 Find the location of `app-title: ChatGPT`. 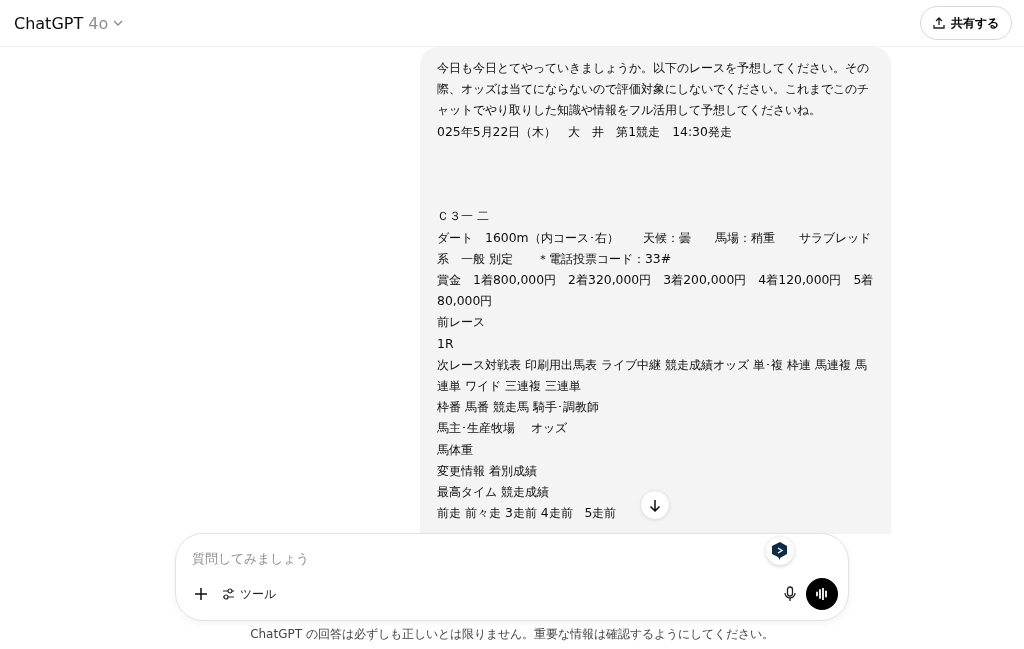

app-title: ChatGPT is located at coordinates (49, 23).